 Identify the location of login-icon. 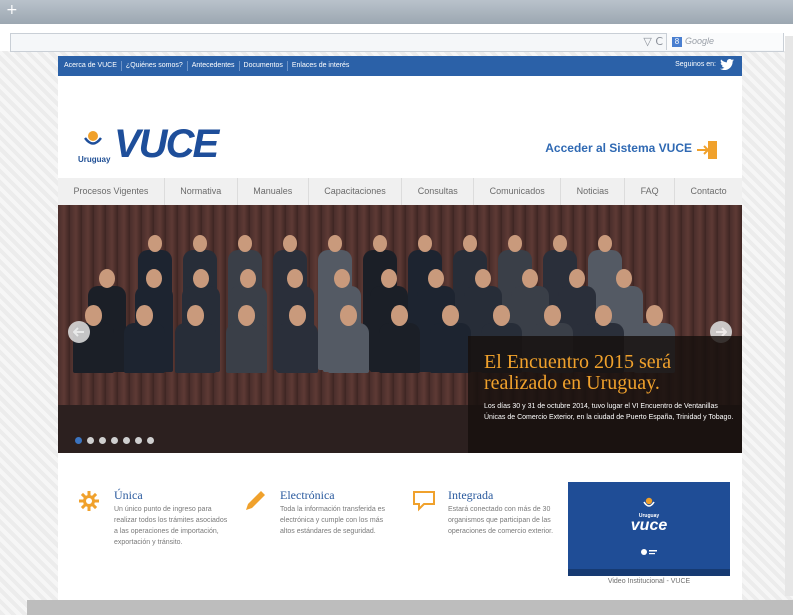
(708, 150).